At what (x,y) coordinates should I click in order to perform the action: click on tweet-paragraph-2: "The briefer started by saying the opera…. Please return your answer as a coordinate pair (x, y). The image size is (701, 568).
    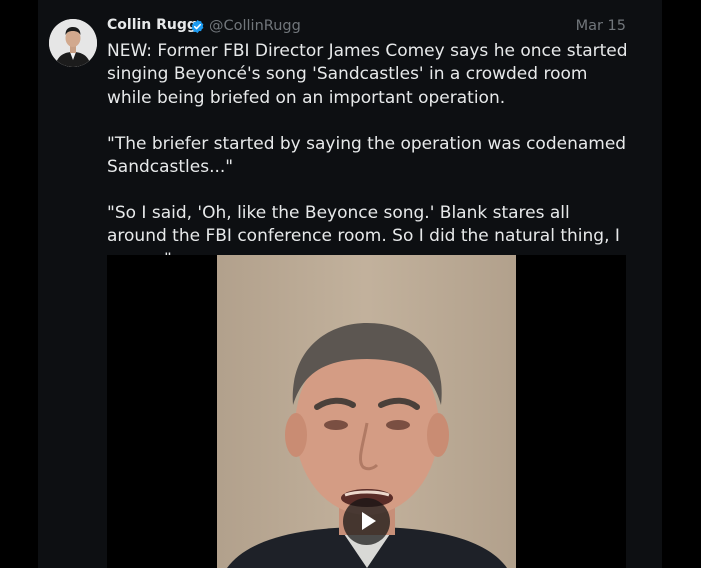
    Looking at the image, I should click on (367, 155).